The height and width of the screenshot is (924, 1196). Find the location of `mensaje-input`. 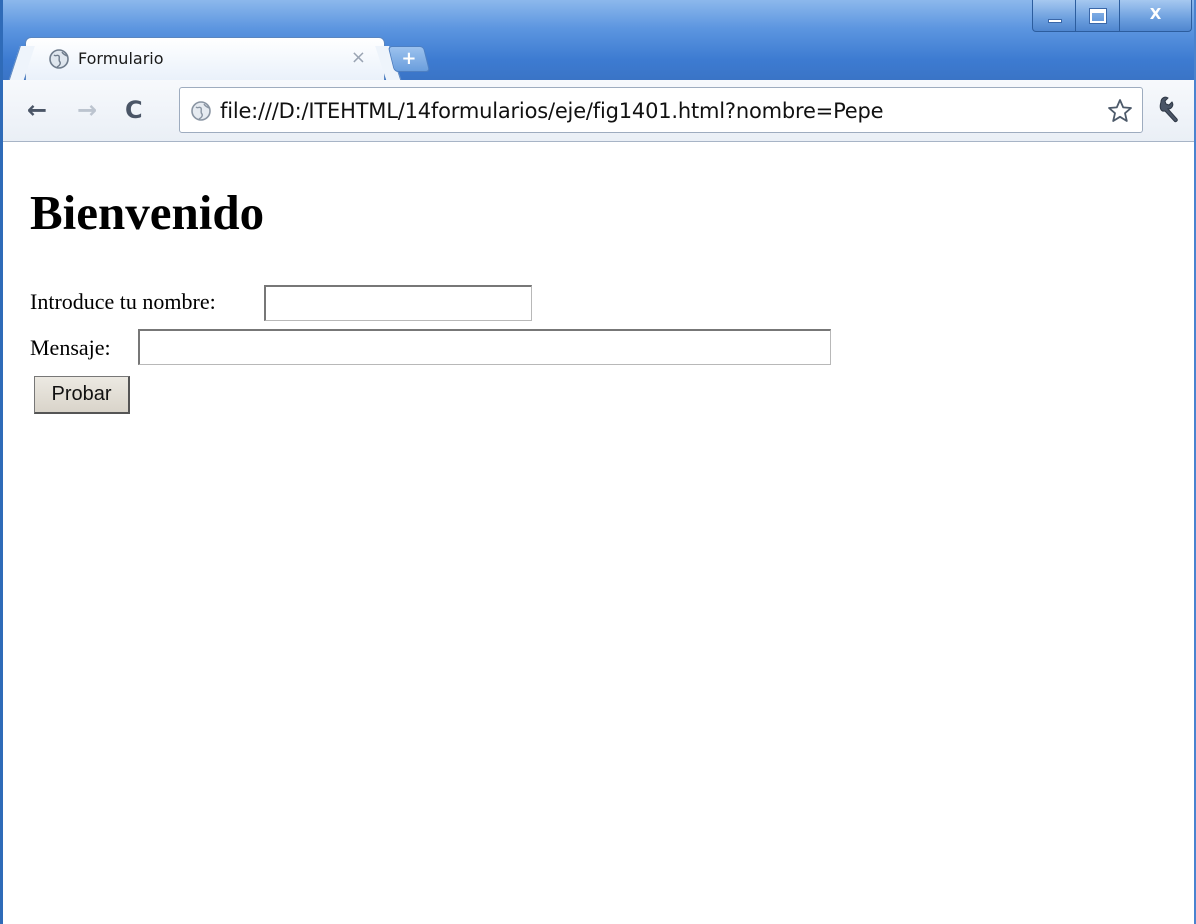

mensaje-input is located at coordinates (484, 347).